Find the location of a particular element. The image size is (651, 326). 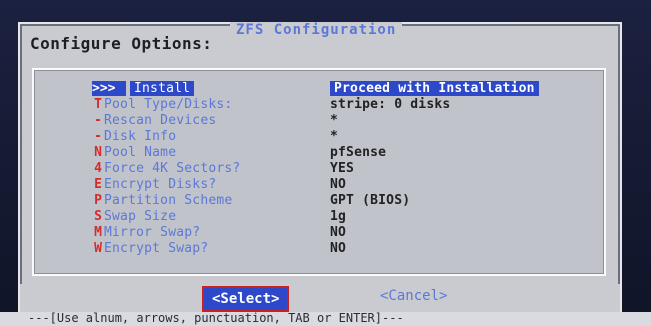

menu-label: Mirror Swap? is located at coordinates (152, 232).